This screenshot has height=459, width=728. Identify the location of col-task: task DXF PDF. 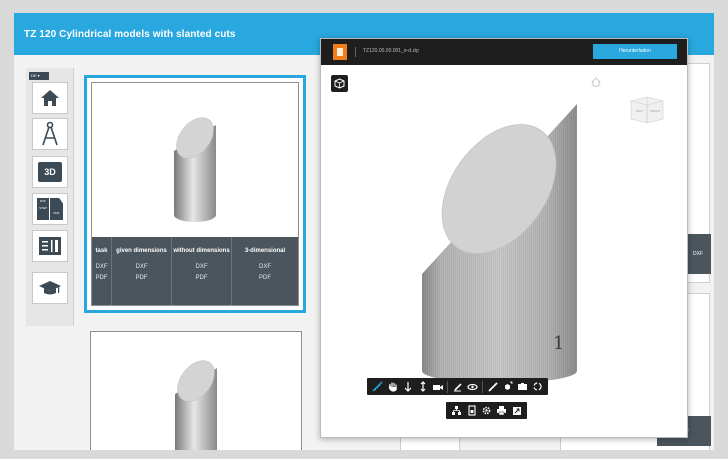
(102, 271).